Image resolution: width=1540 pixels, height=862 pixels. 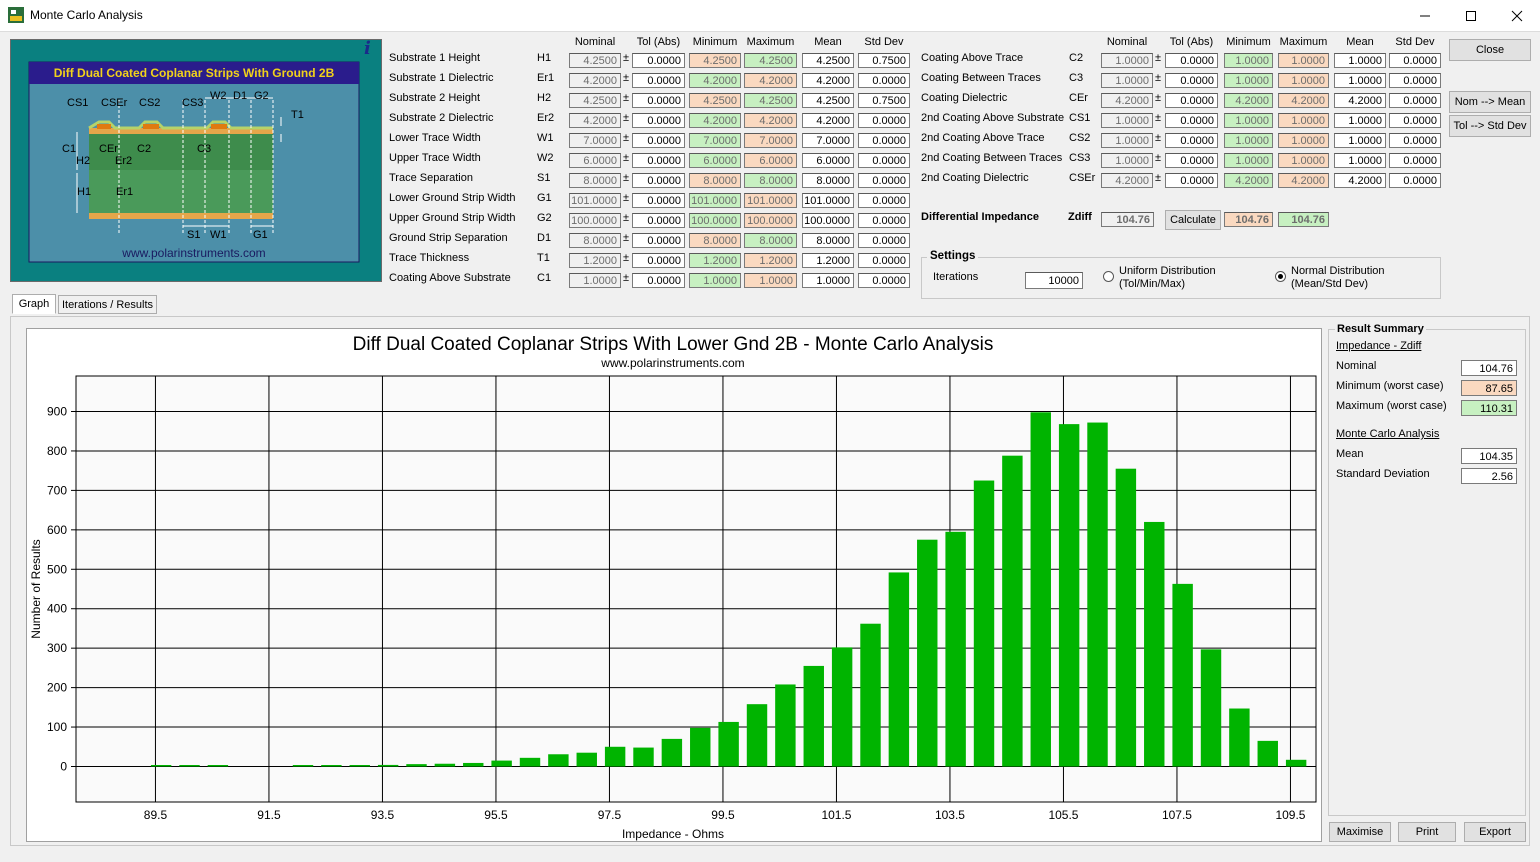 What do you see at coordinates (770, 280) in the screenshot?
I see `max-c1-input: 1.0000` at bounding box center [770, 280].